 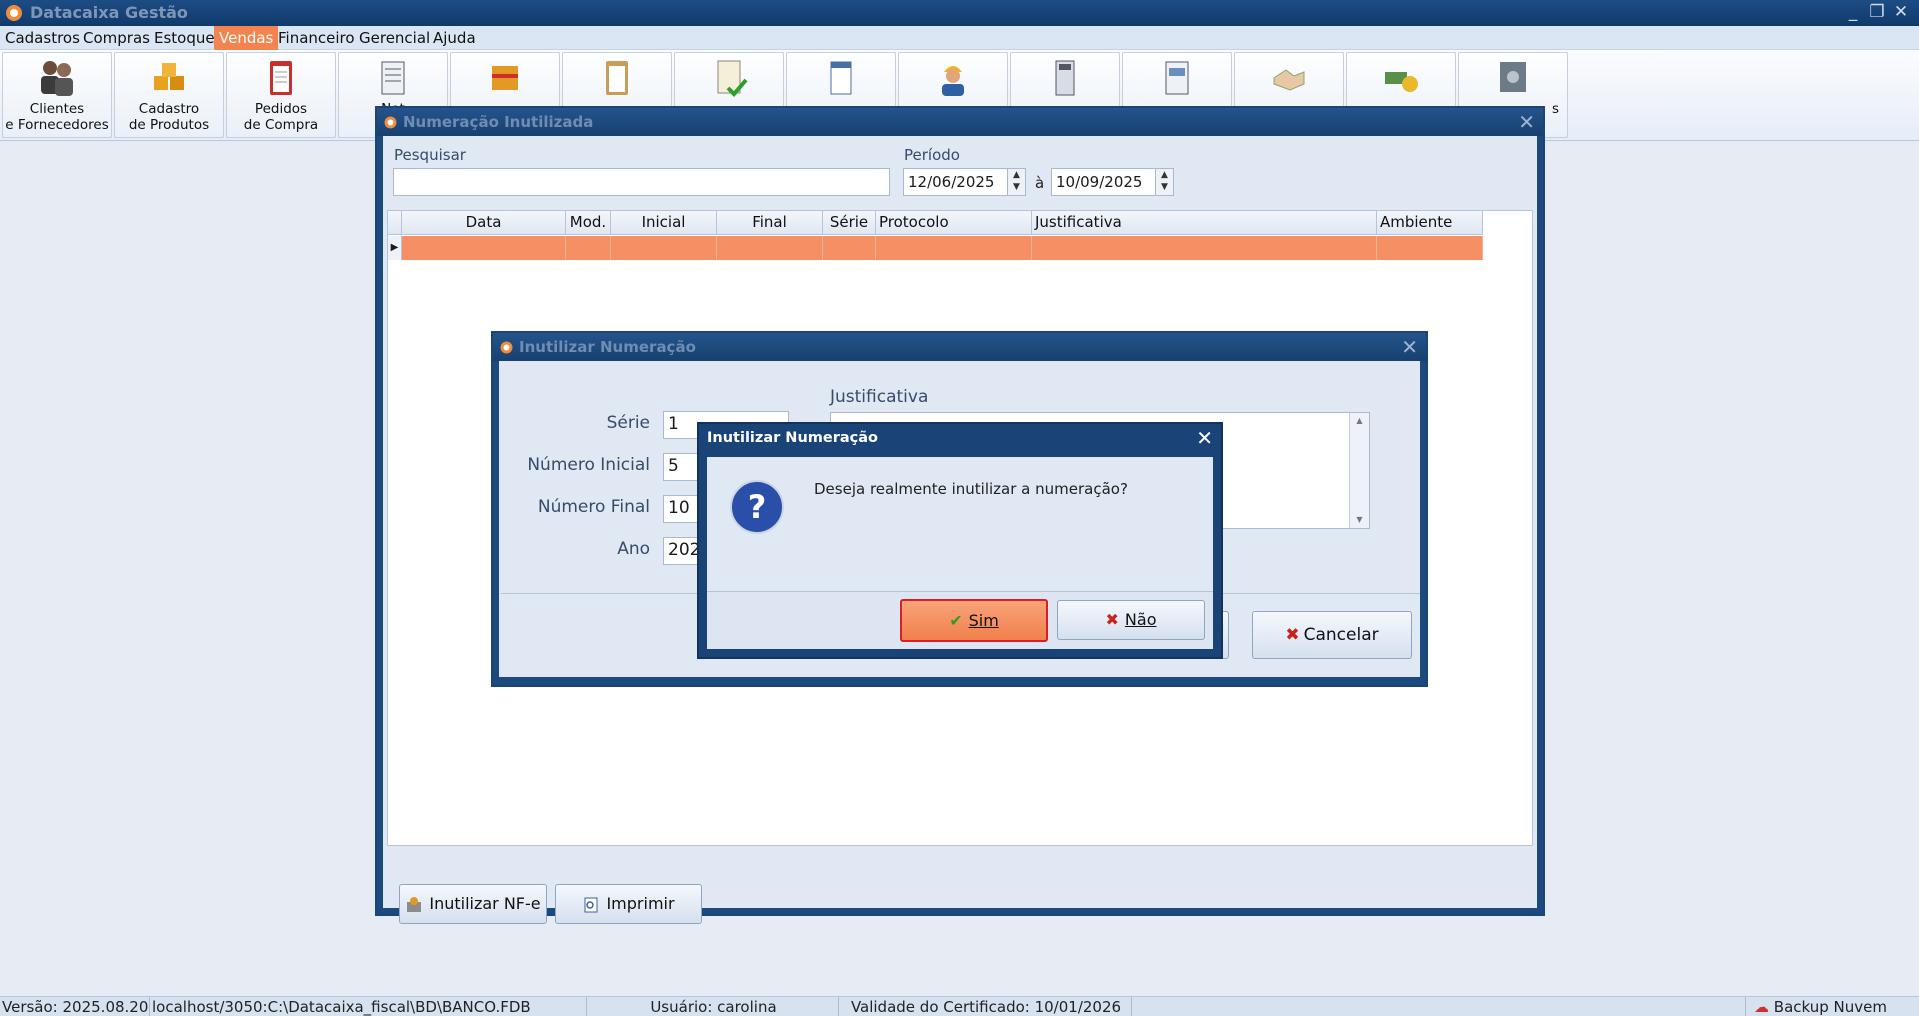 What do you see at coordinates (1359, 470) in the screenshot?
I see `scrollbar: ▲ ▼` at bounding box center [1359, 470].